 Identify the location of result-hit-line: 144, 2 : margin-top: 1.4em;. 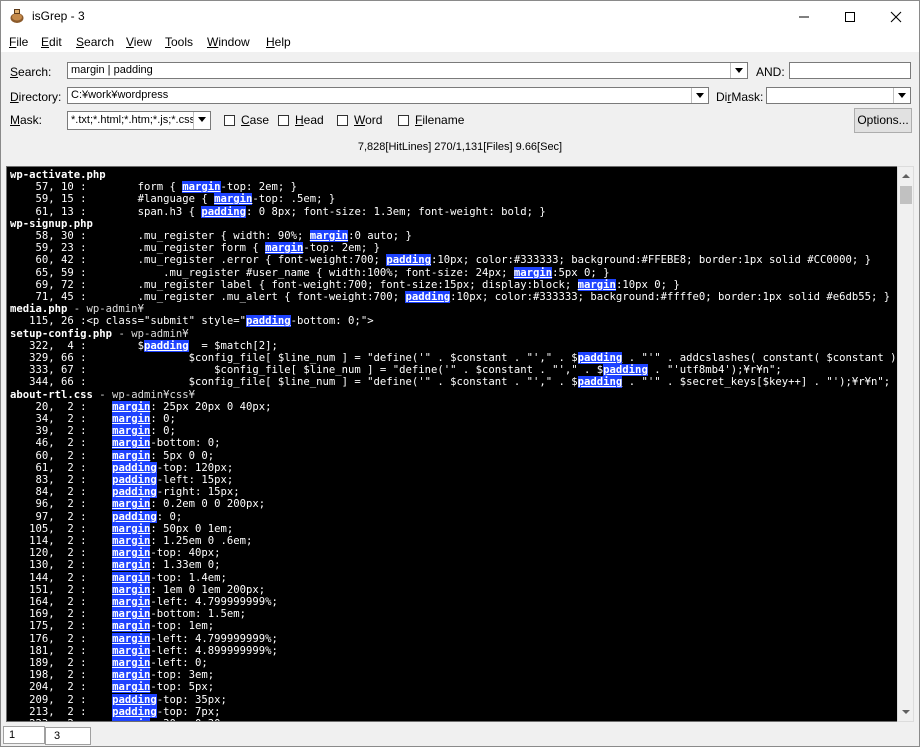
(118, 577).